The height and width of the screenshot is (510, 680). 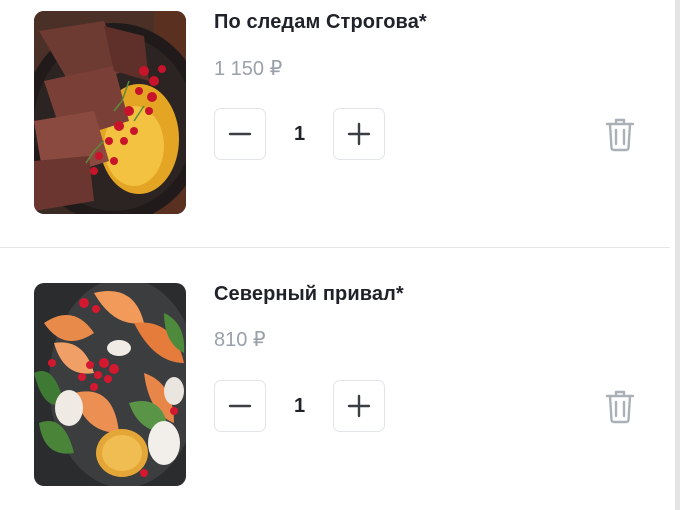 I want to click on dish-price: 810 ₽, so click(x=240, y=340).